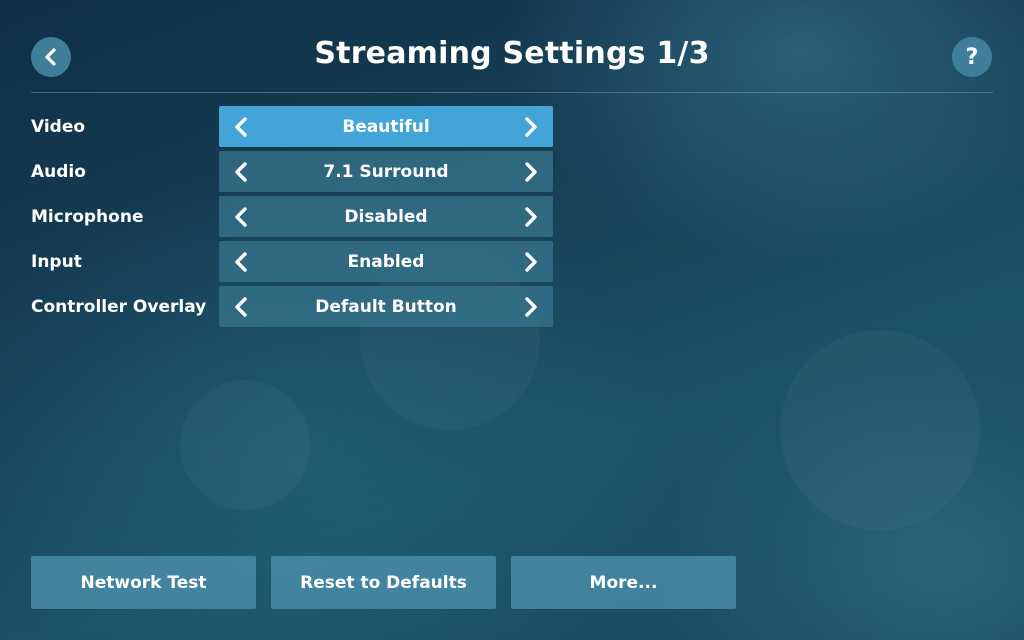 This screenshot has height=640, width=1024. I want to click on setting-row-video: Video Beautiful, so click(292, 126).